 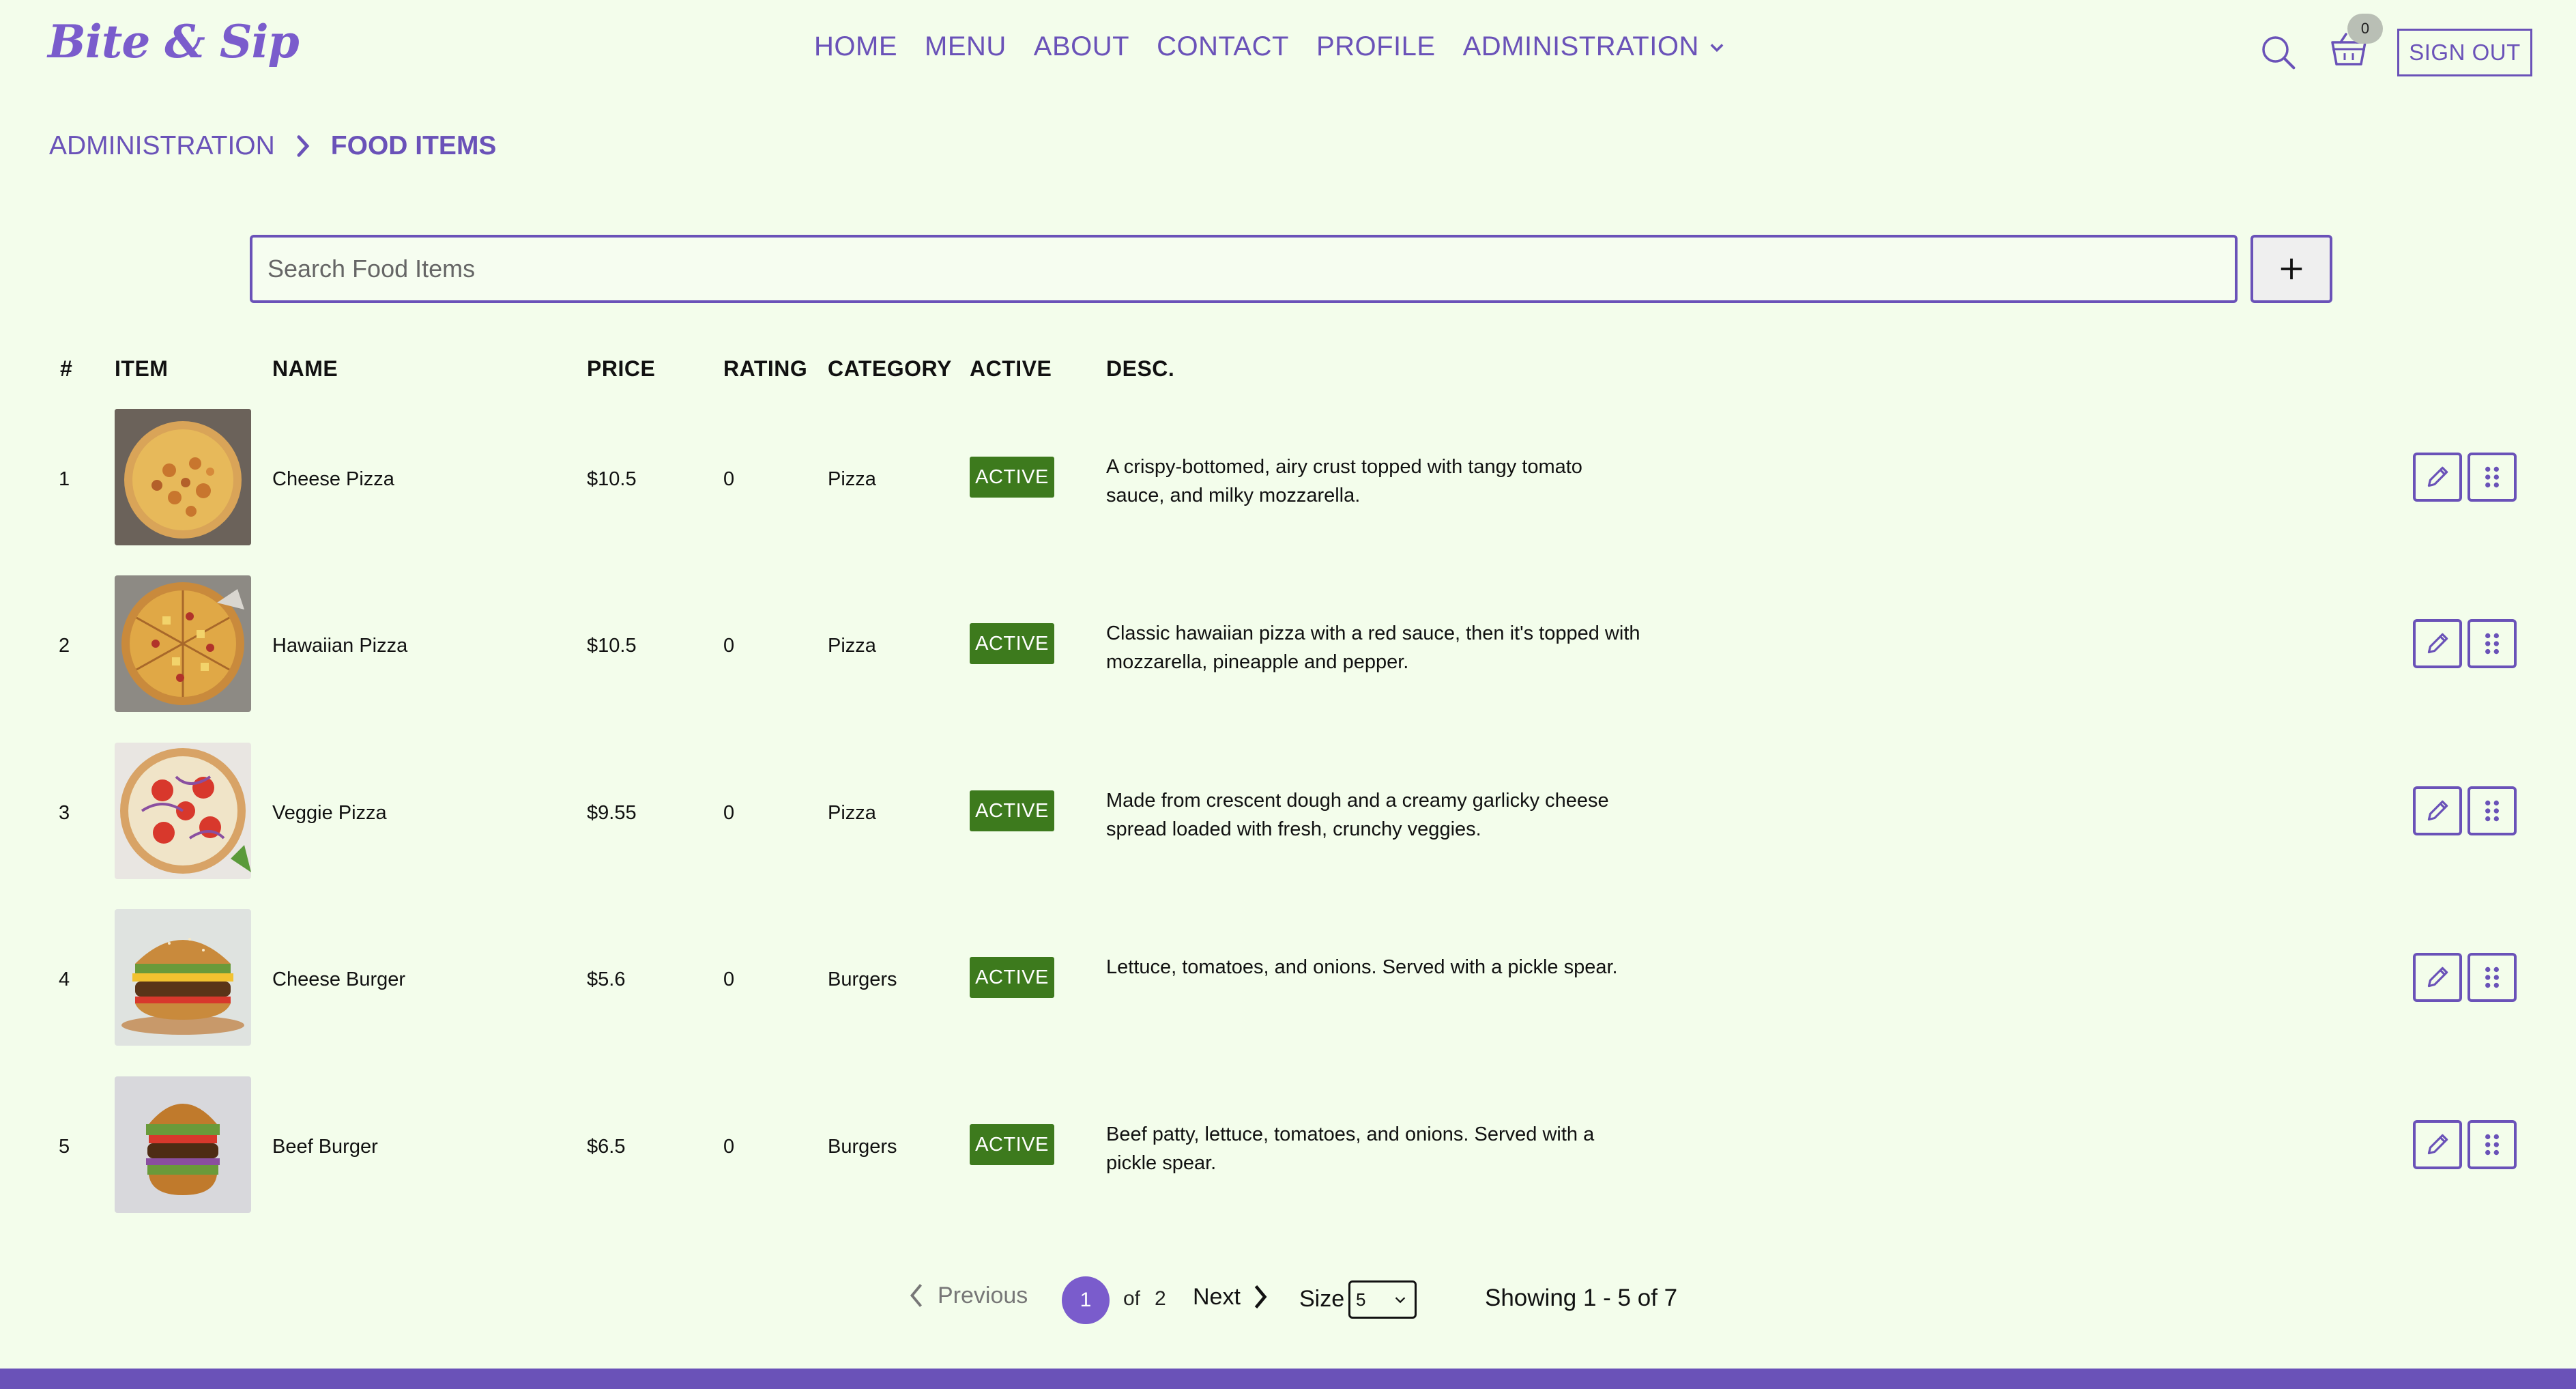 I want to click on cart-count-badge: 0, so click(x=2365, y=29).